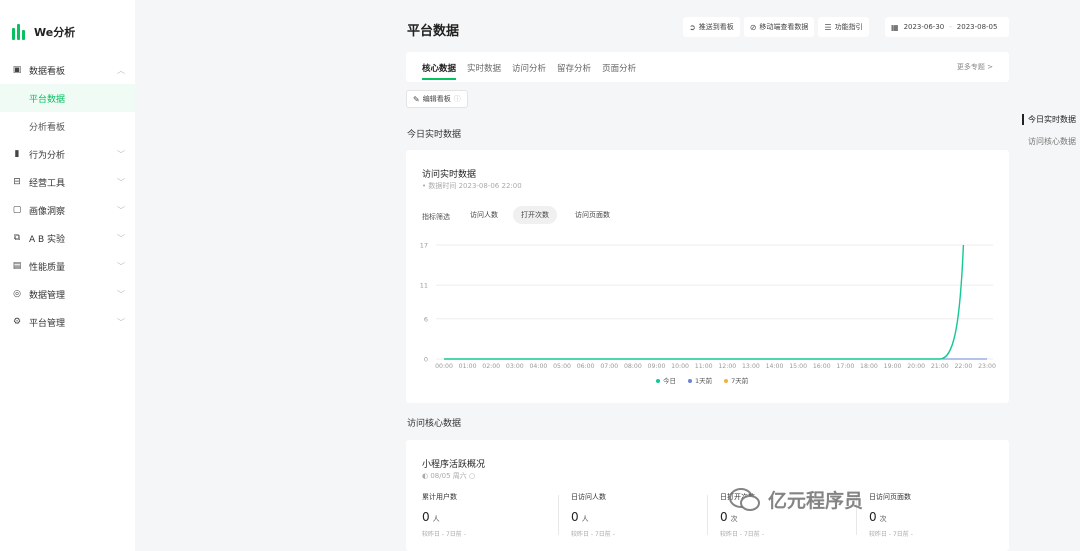 Image resolution: width=1080 pixels, height=551 pixels. What do you see at coordinates (916, 366) in the screenshot?
I see `x-tick-label: 20:00` at bounding box center [916, 366].